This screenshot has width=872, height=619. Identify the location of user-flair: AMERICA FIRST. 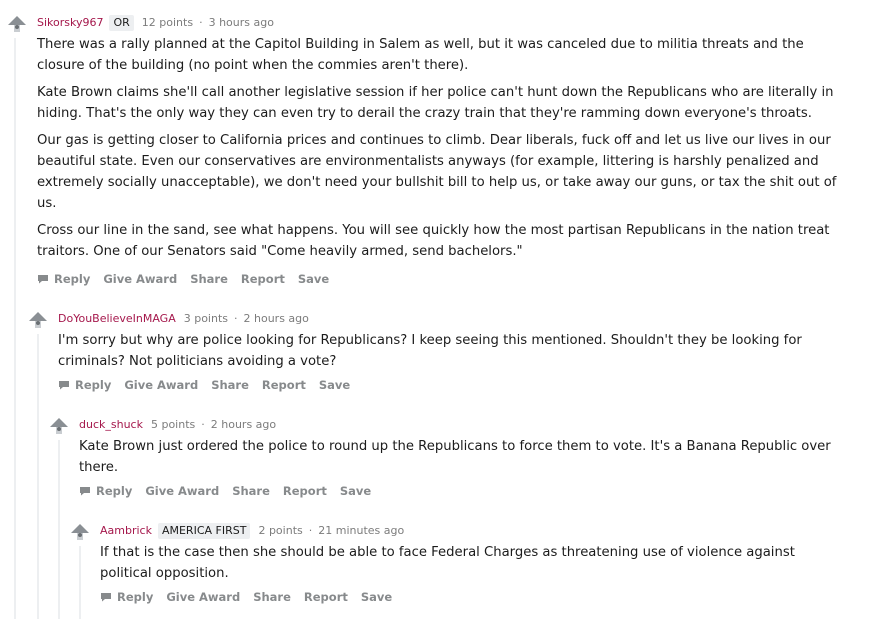
(204, 531).